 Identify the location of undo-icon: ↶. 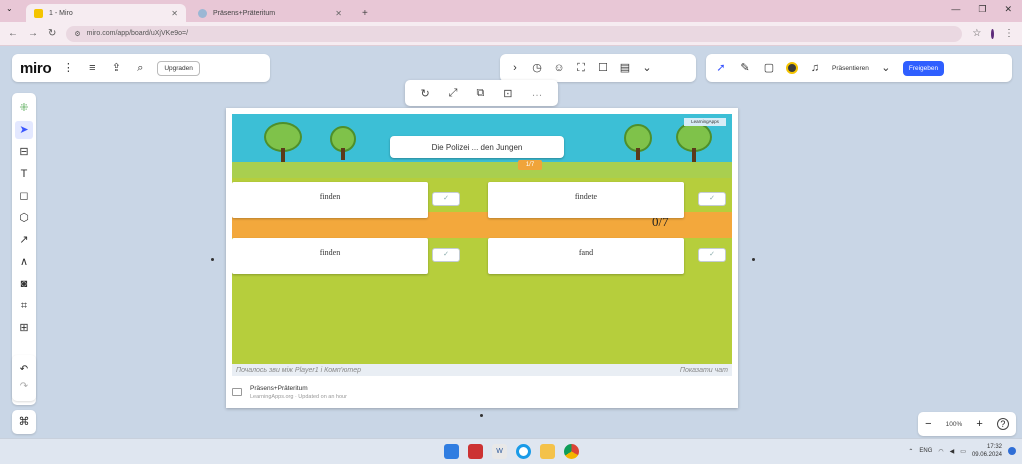
(24, 369).